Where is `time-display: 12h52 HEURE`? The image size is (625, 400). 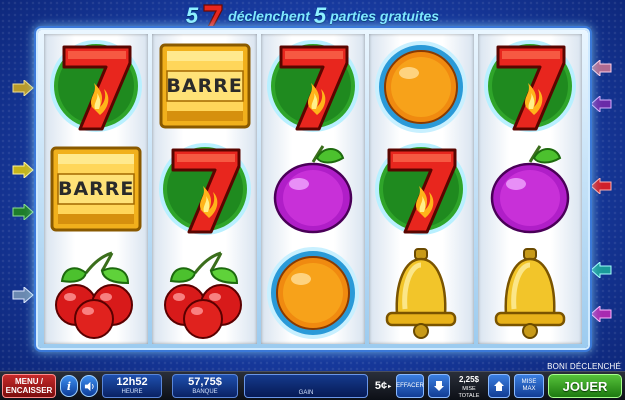 time-display: 12h52 HEURE is located at coordinates (132, 386).